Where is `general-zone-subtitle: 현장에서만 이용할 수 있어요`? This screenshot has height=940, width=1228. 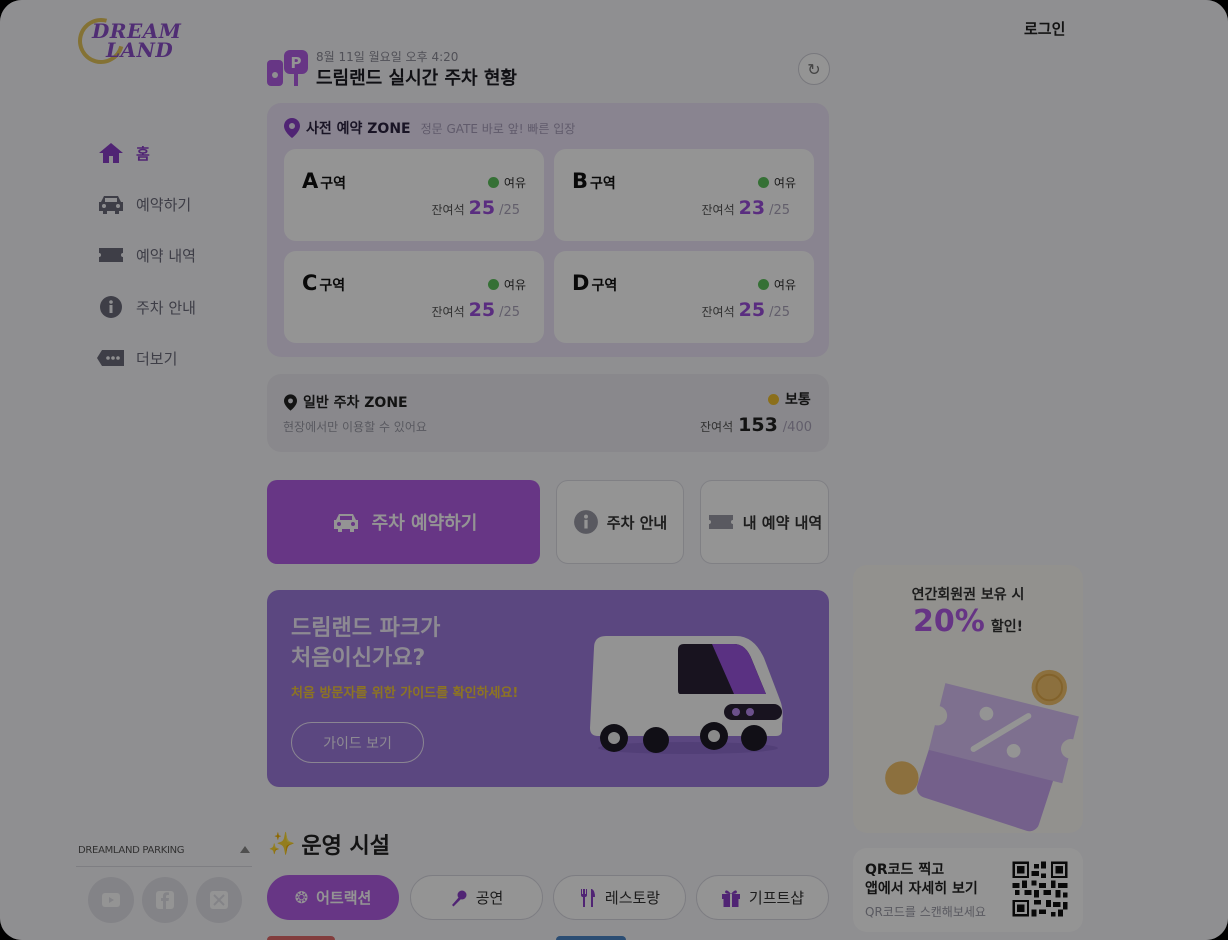
general-zone-subtitle: 현장에서만 이용할 수 있어요 is located at coordinates (355, 427).